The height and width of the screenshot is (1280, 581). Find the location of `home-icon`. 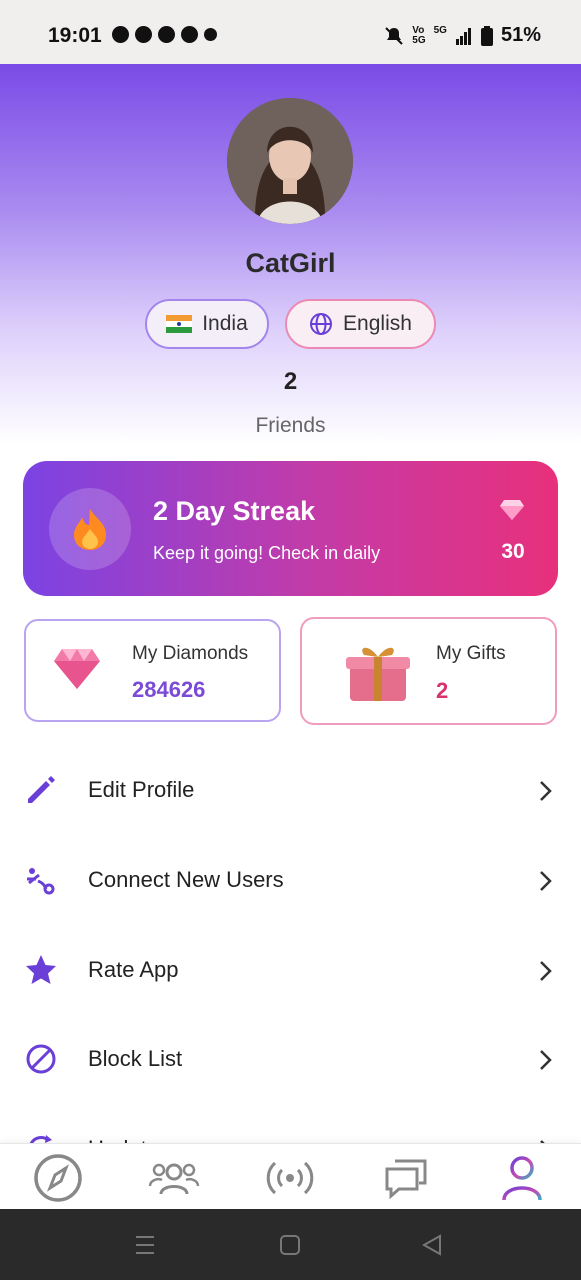

home-icon is located at coordinates (290, 1245).